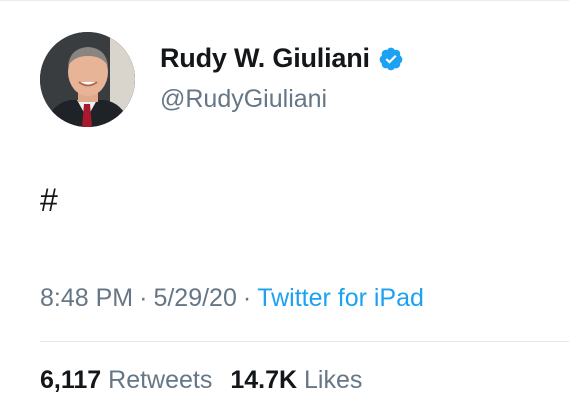 Image resolution: width=569 pixels, height=417 pixels. I want to click on retweets-count: 6,117, so click(71, 380).